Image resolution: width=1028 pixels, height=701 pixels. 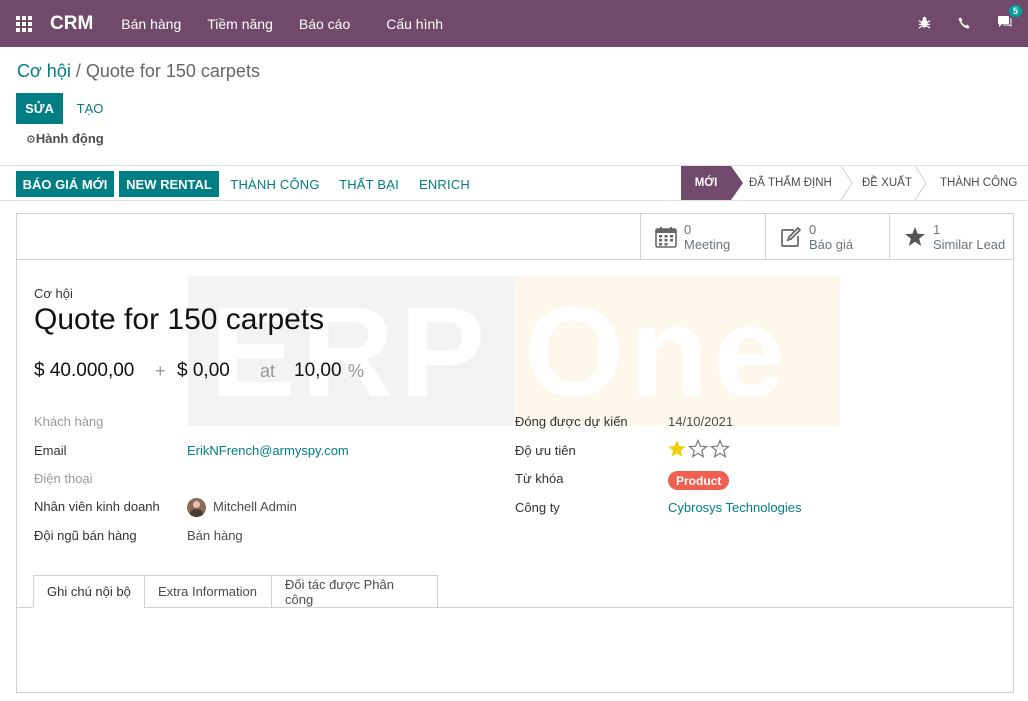 I want to click on quotation-smart-button: 0 Báo giá, so click(x=827, y=236).